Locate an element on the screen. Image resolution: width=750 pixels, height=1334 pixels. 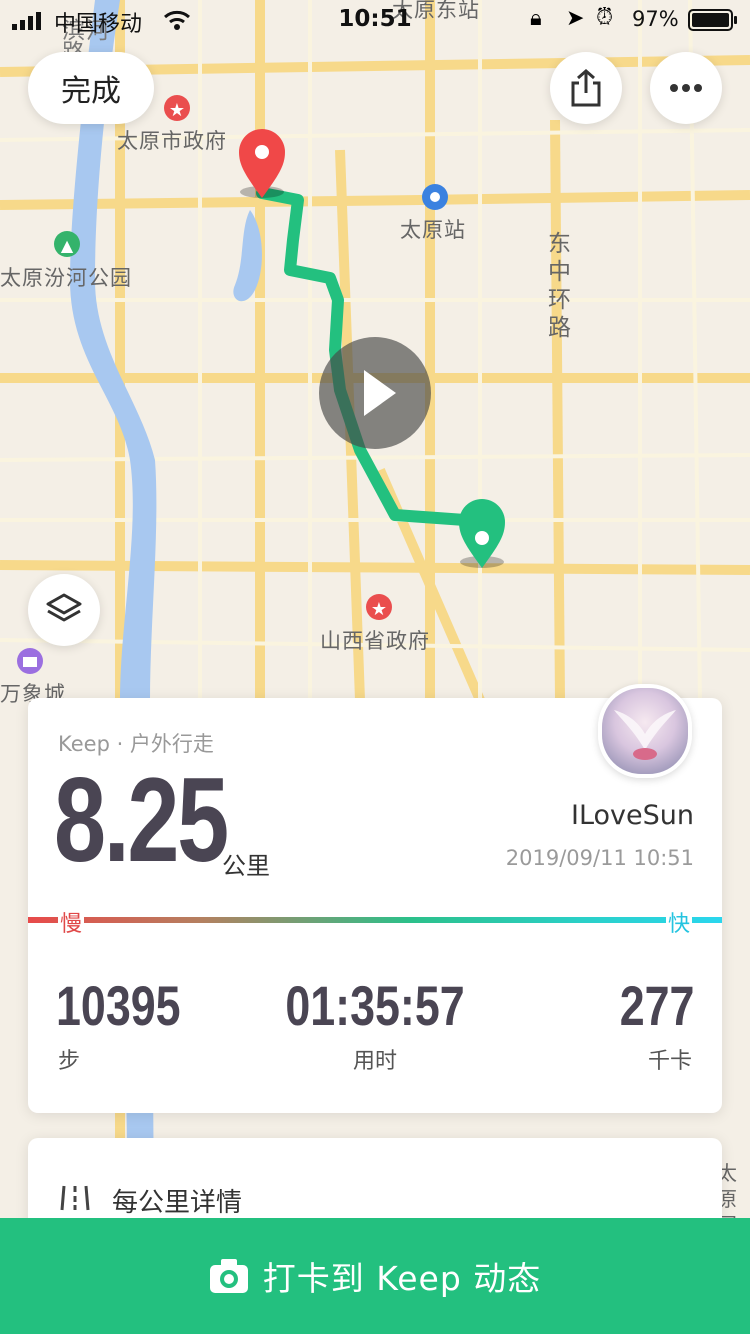
play-button is located at coordinates (375, 393).